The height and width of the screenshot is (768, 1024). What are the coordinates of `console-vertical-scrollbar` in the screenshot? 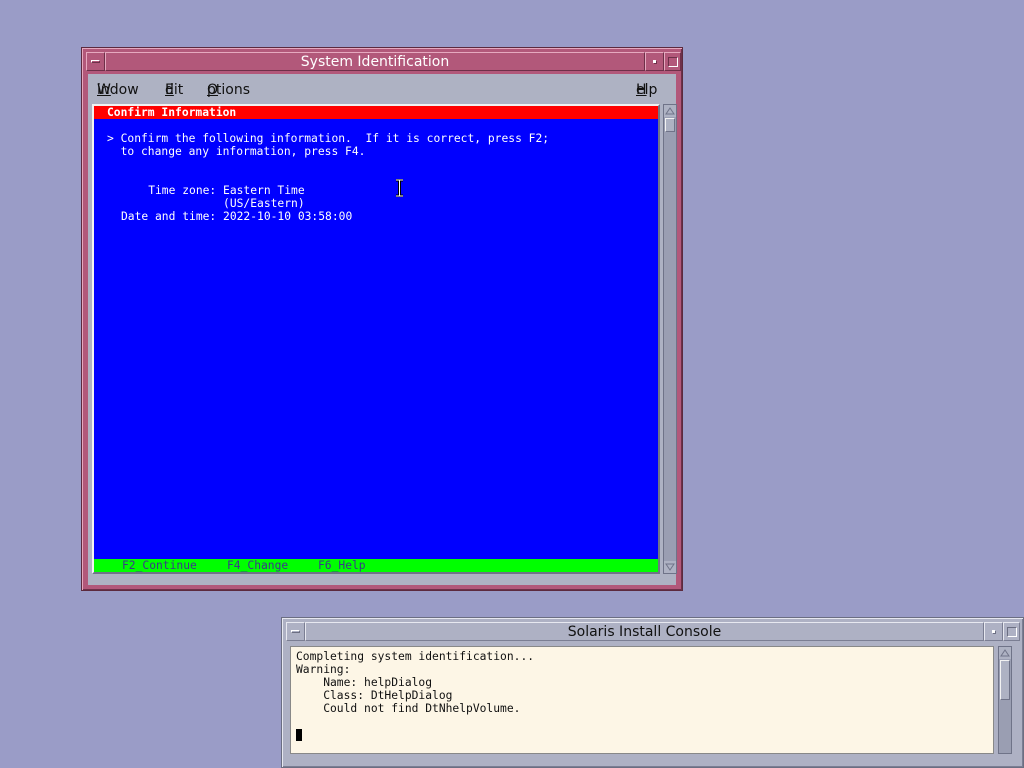 It's located at (1005, 700).